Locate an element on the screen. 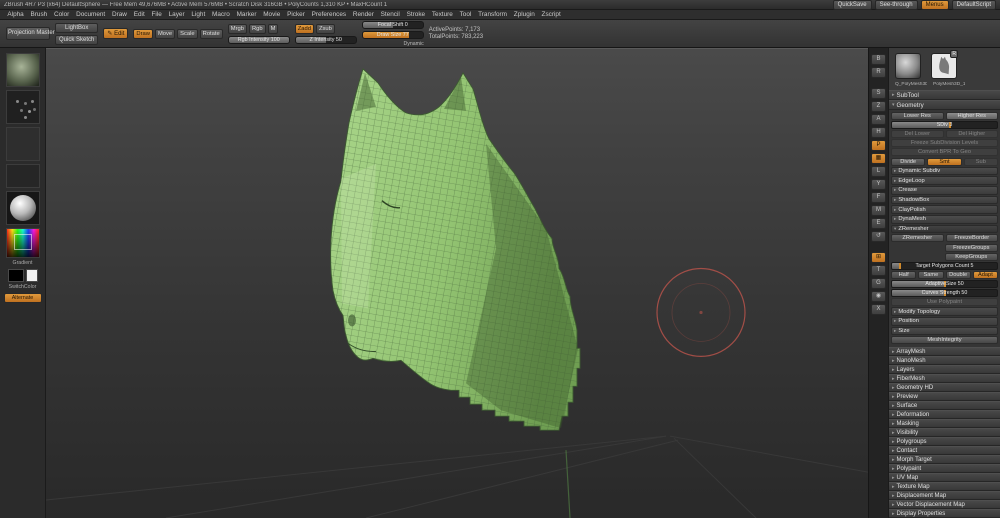 The width and height of the screenshot is (1000, 518). bpr-render-button: B is located at coordinates (878, 59).